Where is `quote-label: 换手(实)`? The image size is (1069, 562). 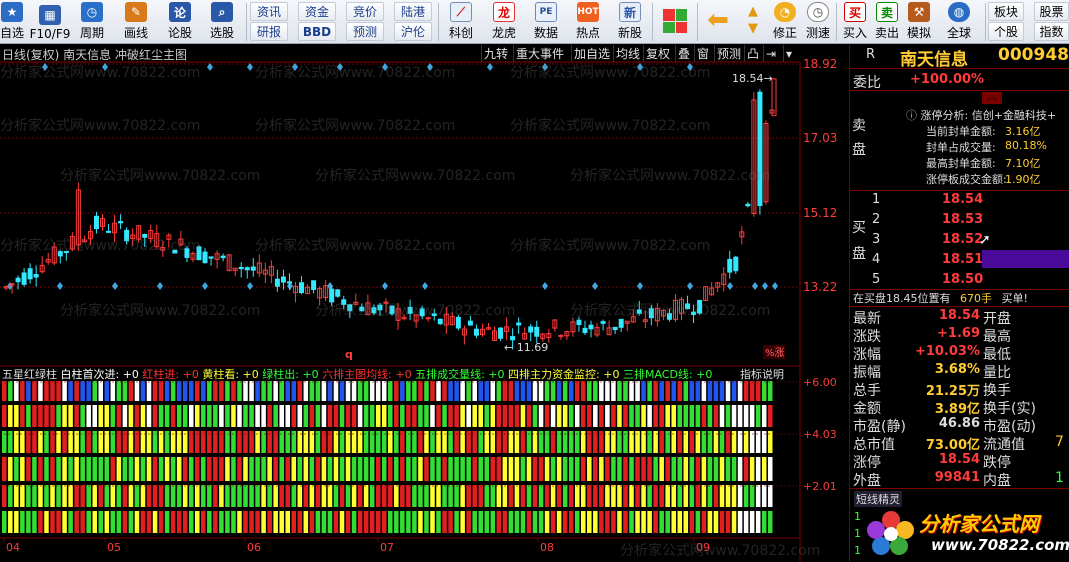
quote-label: 换手(实) is located at coordinates (1009, 409).